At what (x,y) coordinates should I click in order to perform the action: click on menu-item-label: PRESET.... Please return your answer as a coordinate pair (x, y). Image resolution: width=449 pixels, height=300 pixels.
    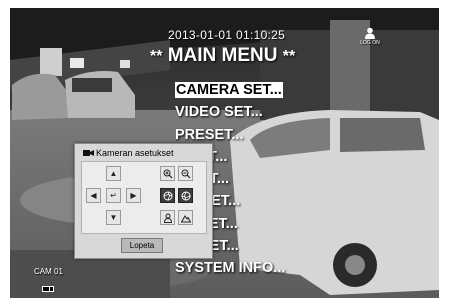
    Looking at the image, I should click on (209, 134).